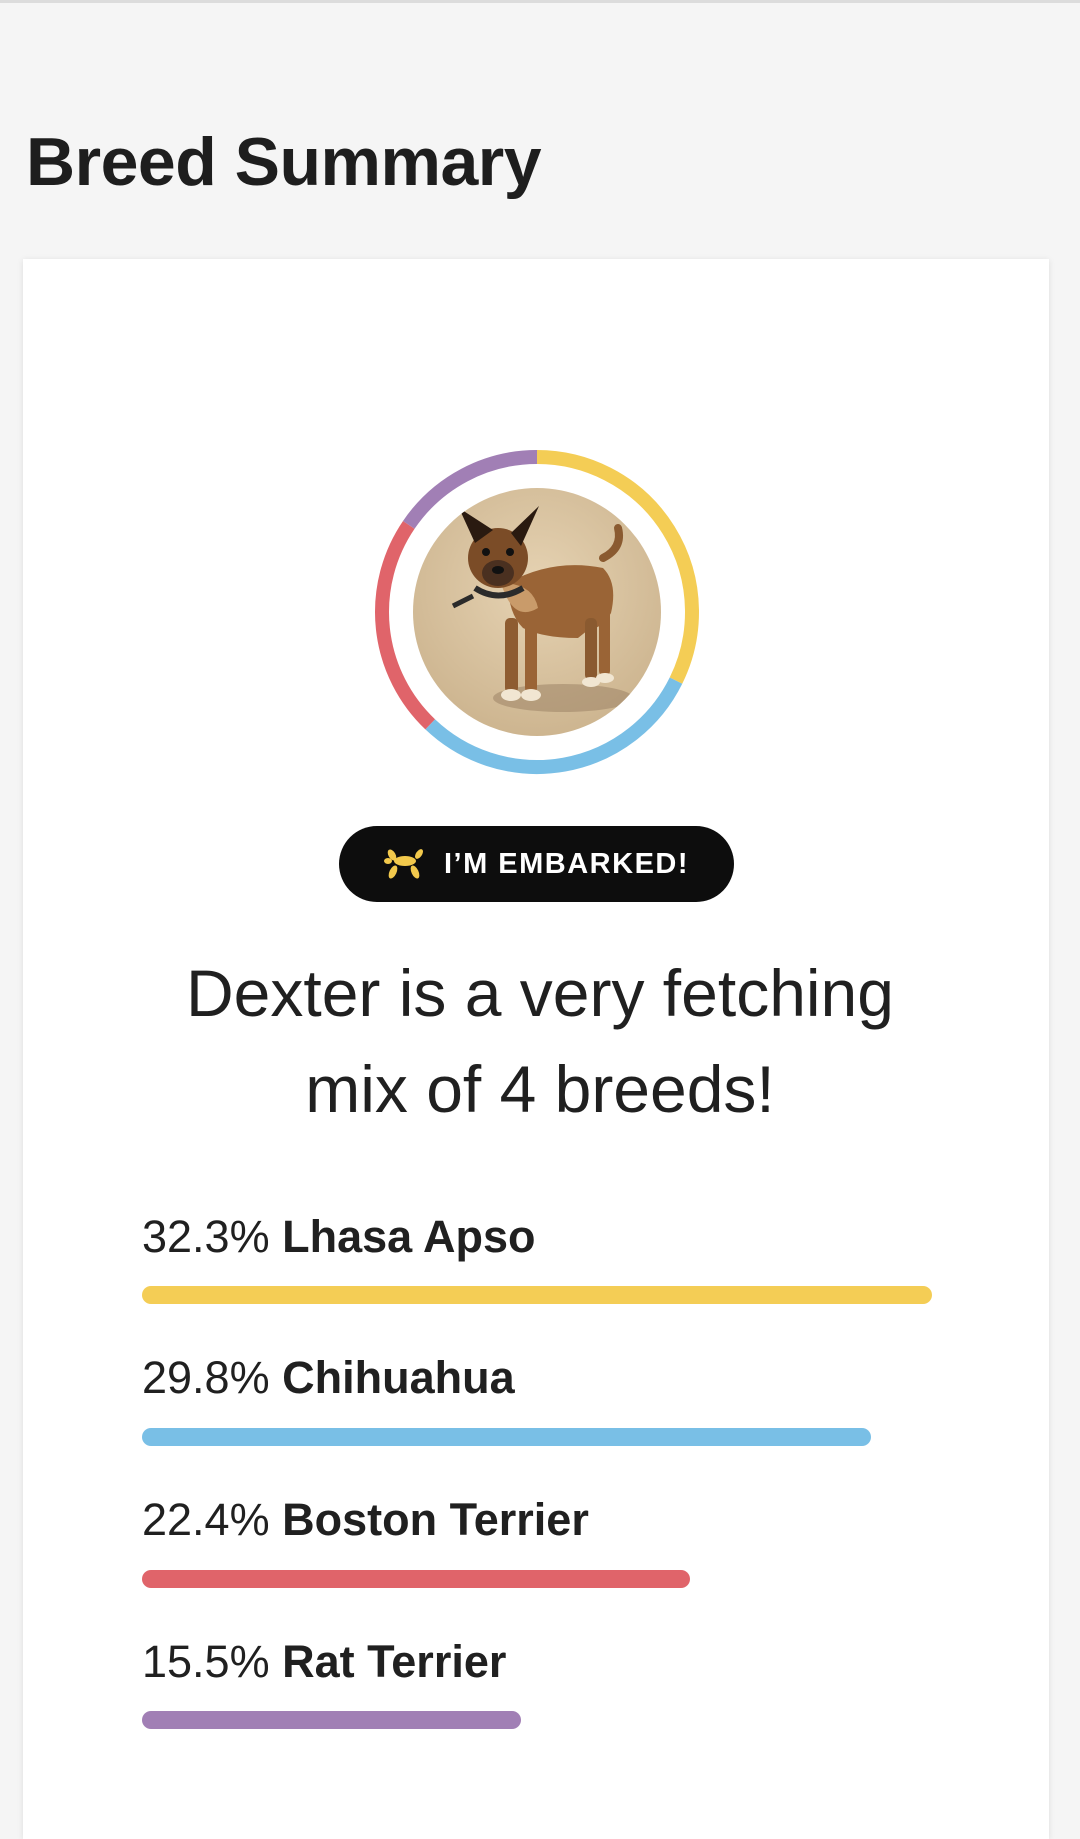 Image resolution: width=1080 pixels, height=1839 pixels. I want to click on breed-percent: 22.4%, so click(206, 1519).